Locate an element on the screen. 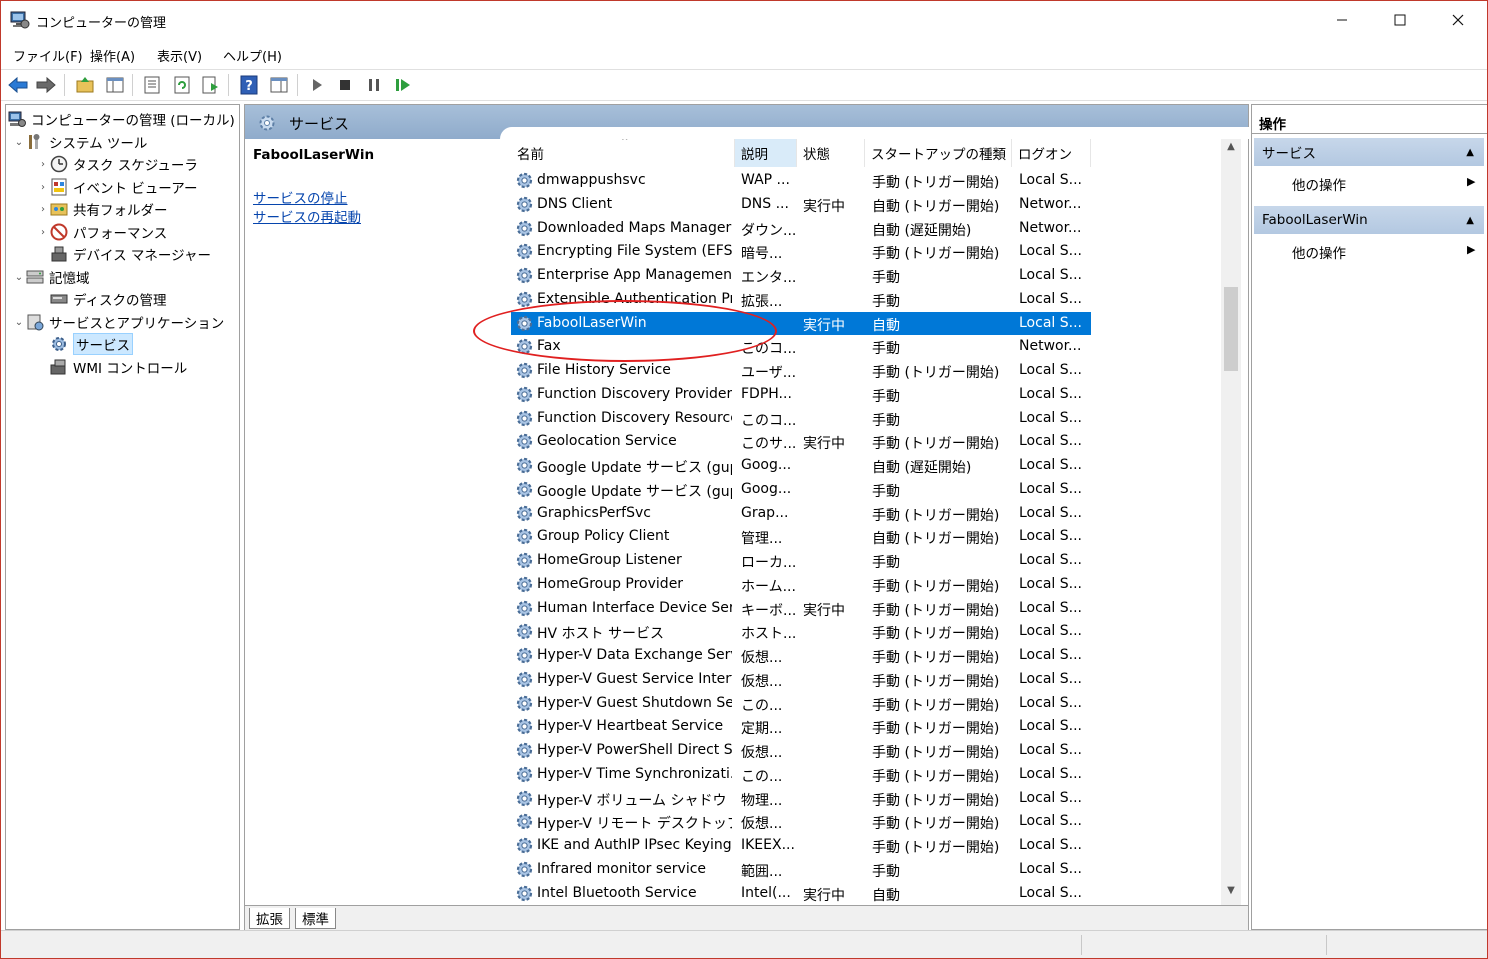 The image size is (1488, 959). more-actions-services: 他の操作 is located at coordinates (1319, 184).